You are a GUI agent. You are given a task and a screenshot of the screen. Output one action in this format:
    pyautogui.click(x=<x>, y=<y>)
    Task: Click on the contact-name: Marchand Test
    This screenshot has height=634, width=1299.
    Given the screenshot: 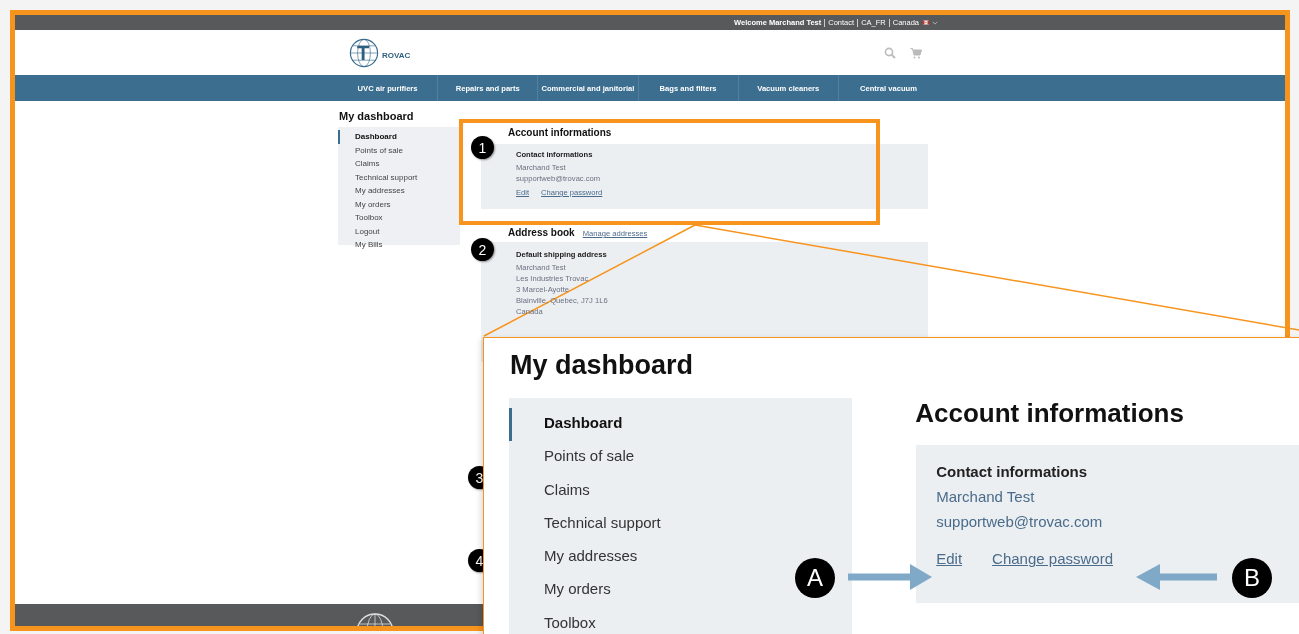 What is the action you would take?
    pyautogui.click(x=986, y=496)
    